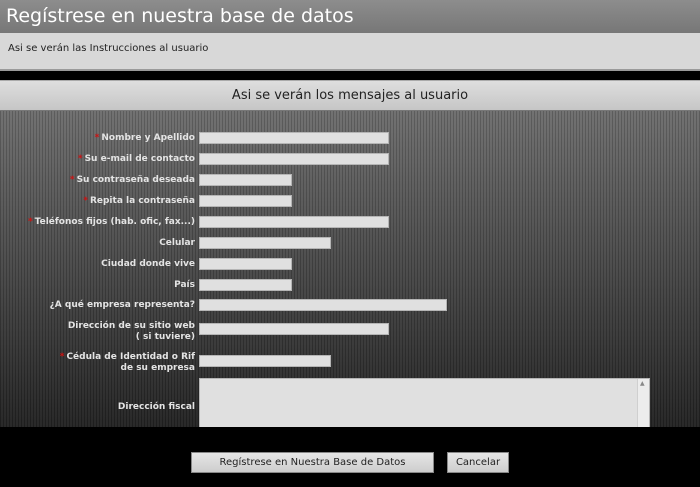 Image resolution: width=700 pixels, height=487 pixels. Describe the element at coordinates (245, 180) in the screenshot. I see `password-input` at that location.